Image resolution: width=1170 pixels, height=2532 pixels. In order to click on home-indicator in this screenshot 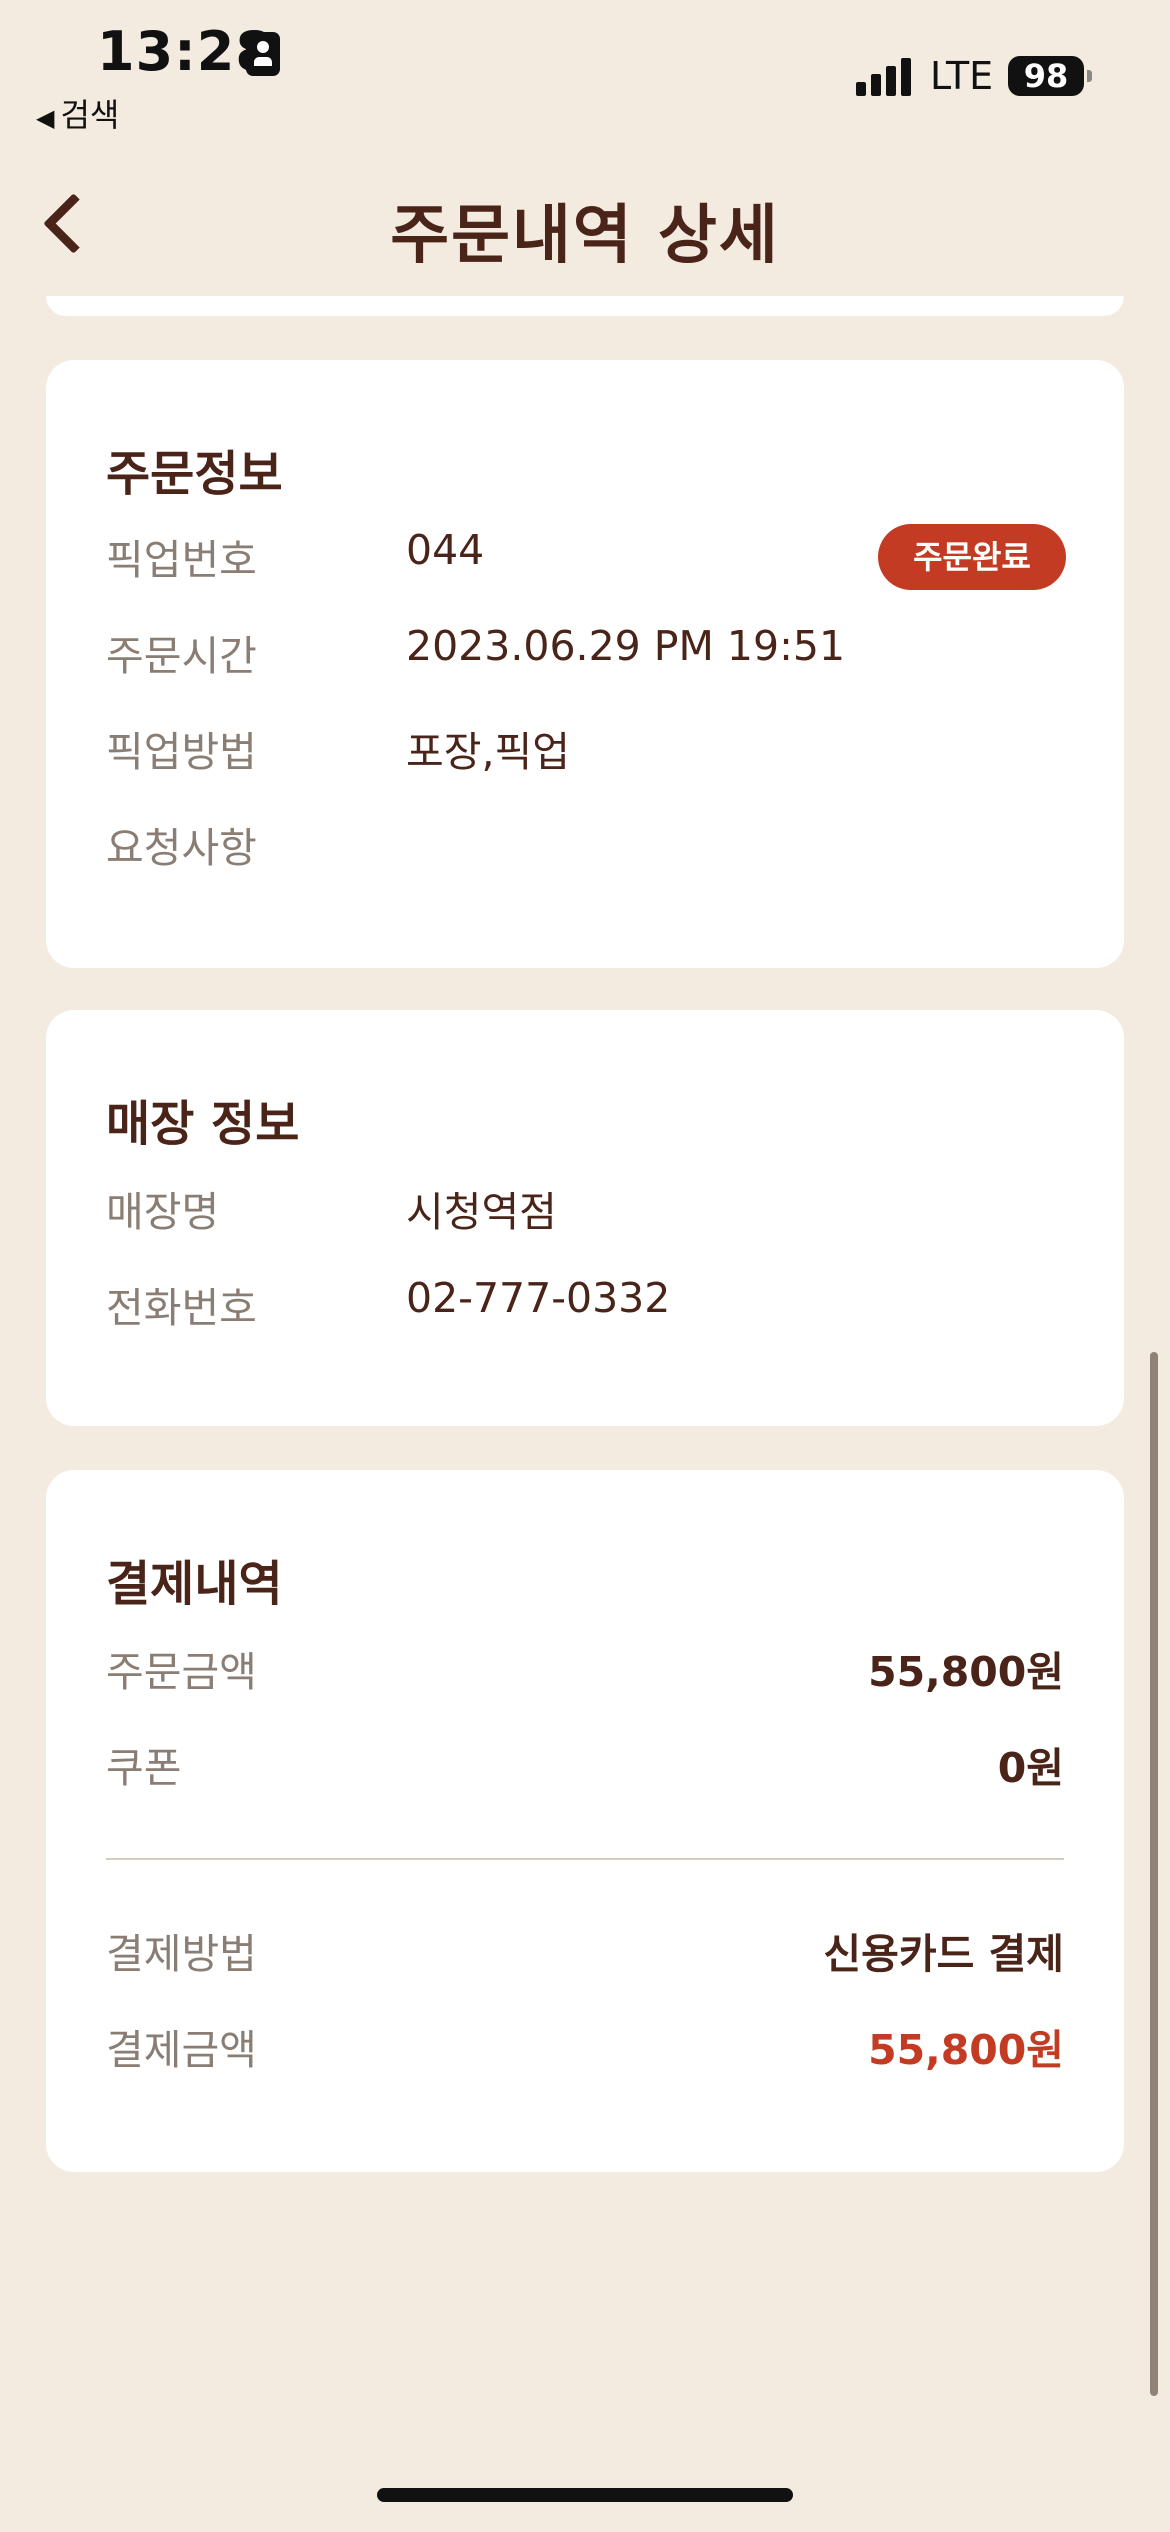, I will do `click(585, 2495)`.